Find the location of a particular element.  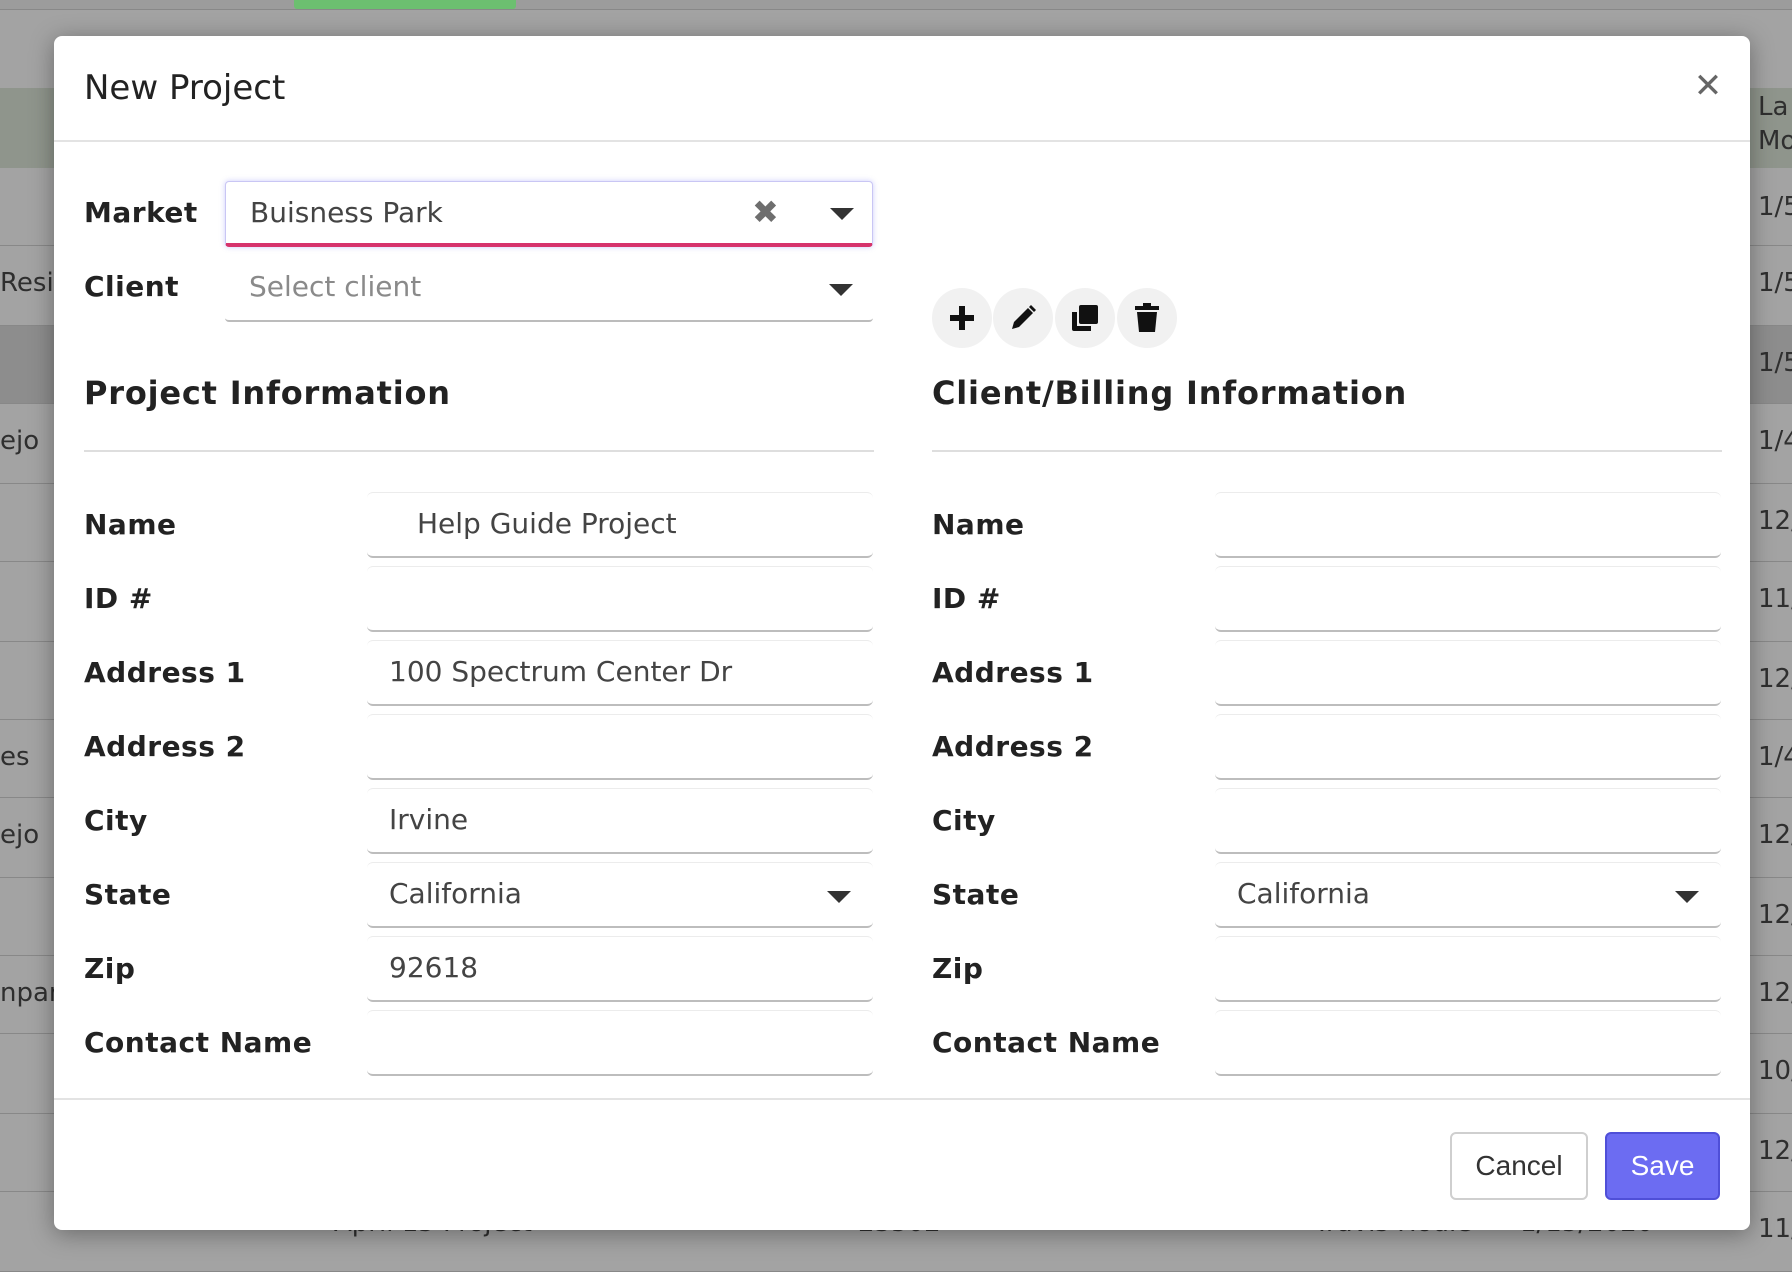

project-state-select: California is located at coordinates (620, 895).